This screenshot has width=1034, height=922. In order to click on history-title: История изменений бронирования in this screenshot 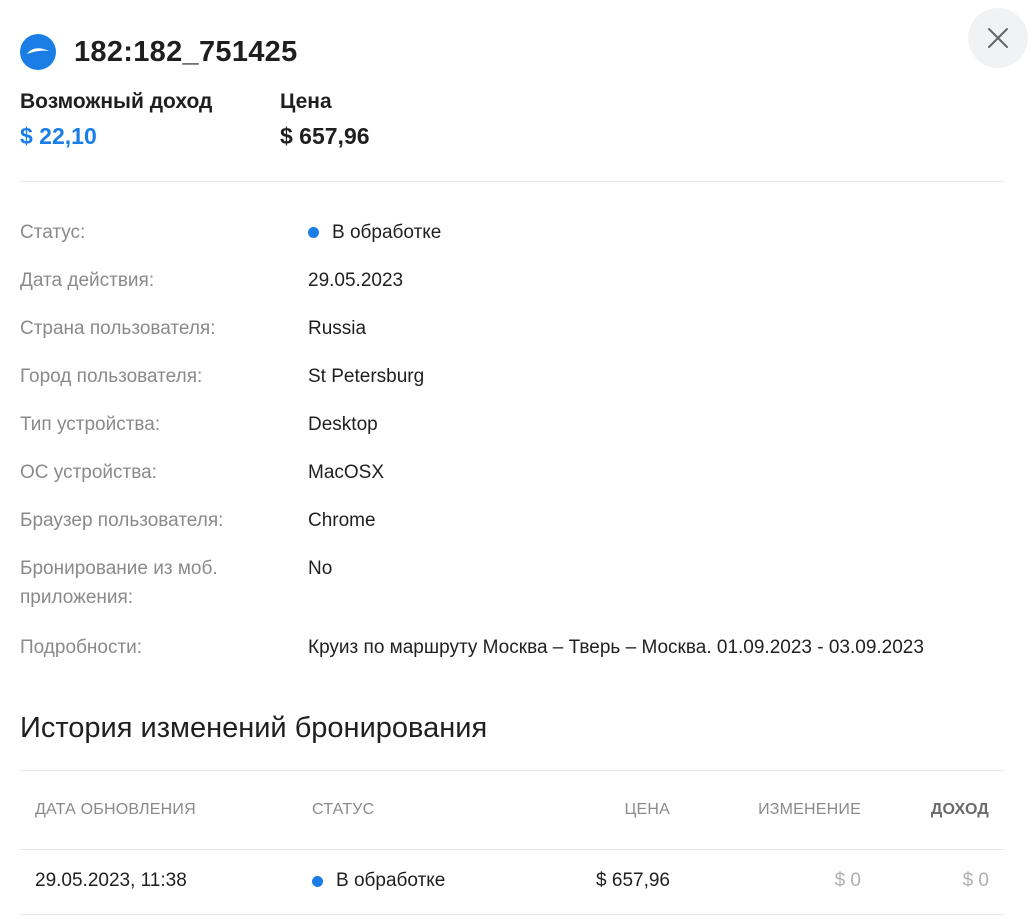, I will do `click(254, 728)`.